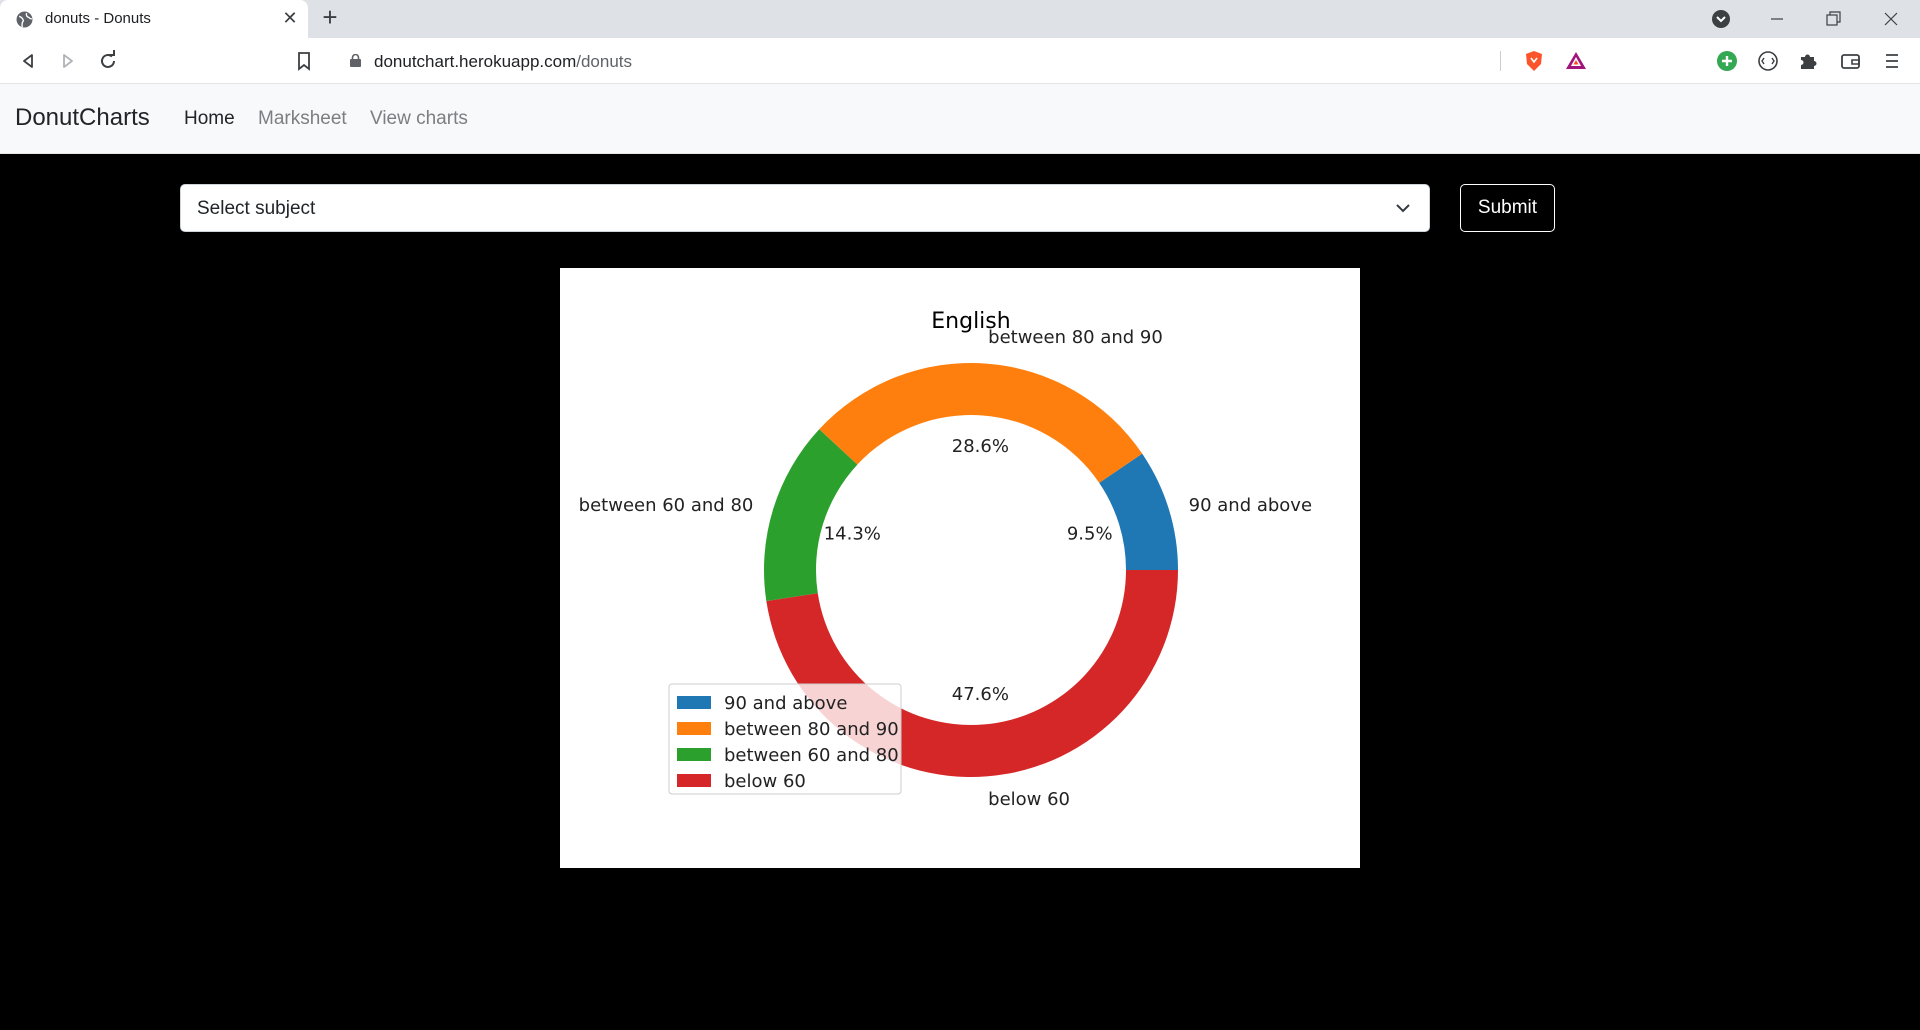  What do you see at coordinates (1768, 61) in the screenshot?
I see `extension-circle-icon` at bounding box center [1768, 61].